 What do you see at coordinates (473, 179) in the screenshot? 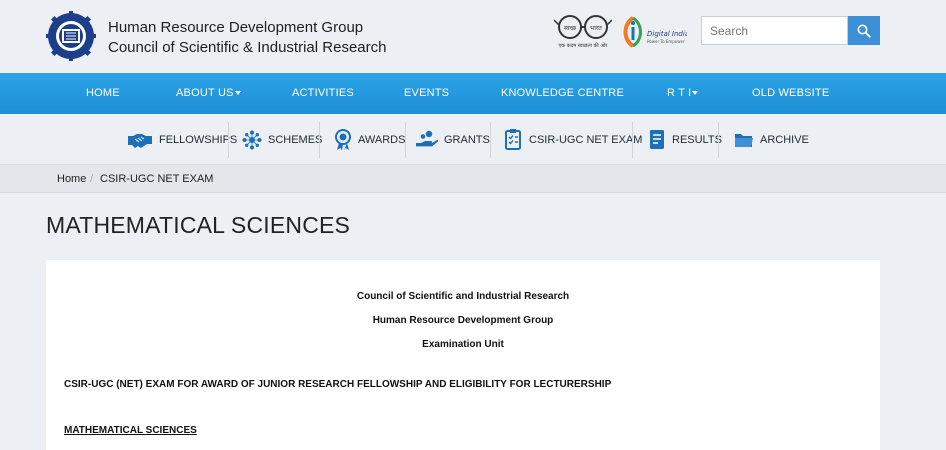
I see `breadcrumb: Home / CSIR-UGC NET EXAM` at bounding box center [473, 179].